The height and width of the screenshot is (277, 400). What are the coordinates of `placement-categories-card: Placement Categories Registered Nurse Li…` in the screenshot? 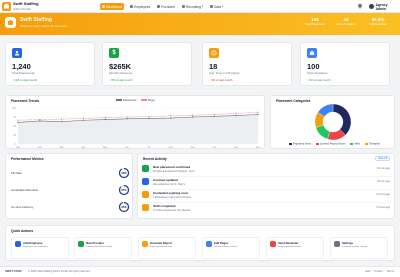 It's located at (332, 122).